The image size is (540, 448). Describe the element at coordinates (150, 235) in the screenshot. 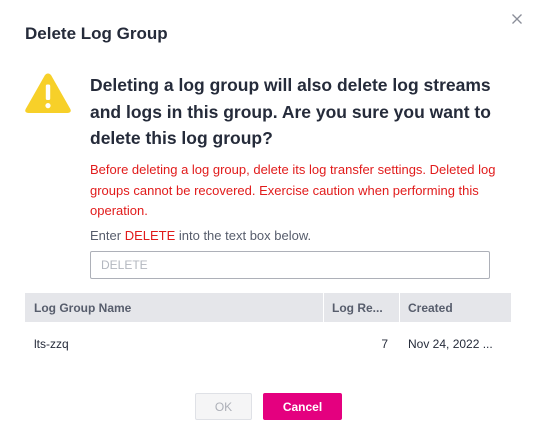

I see `instruction-keyword: DELETE` at that location.